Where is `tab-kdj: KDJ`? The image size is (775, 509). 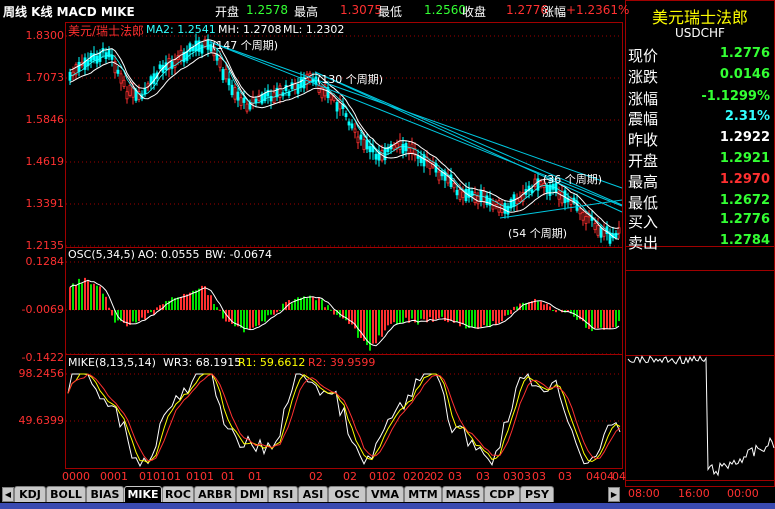
tab-kdj: KDJ is located at coordinates (30, 494).